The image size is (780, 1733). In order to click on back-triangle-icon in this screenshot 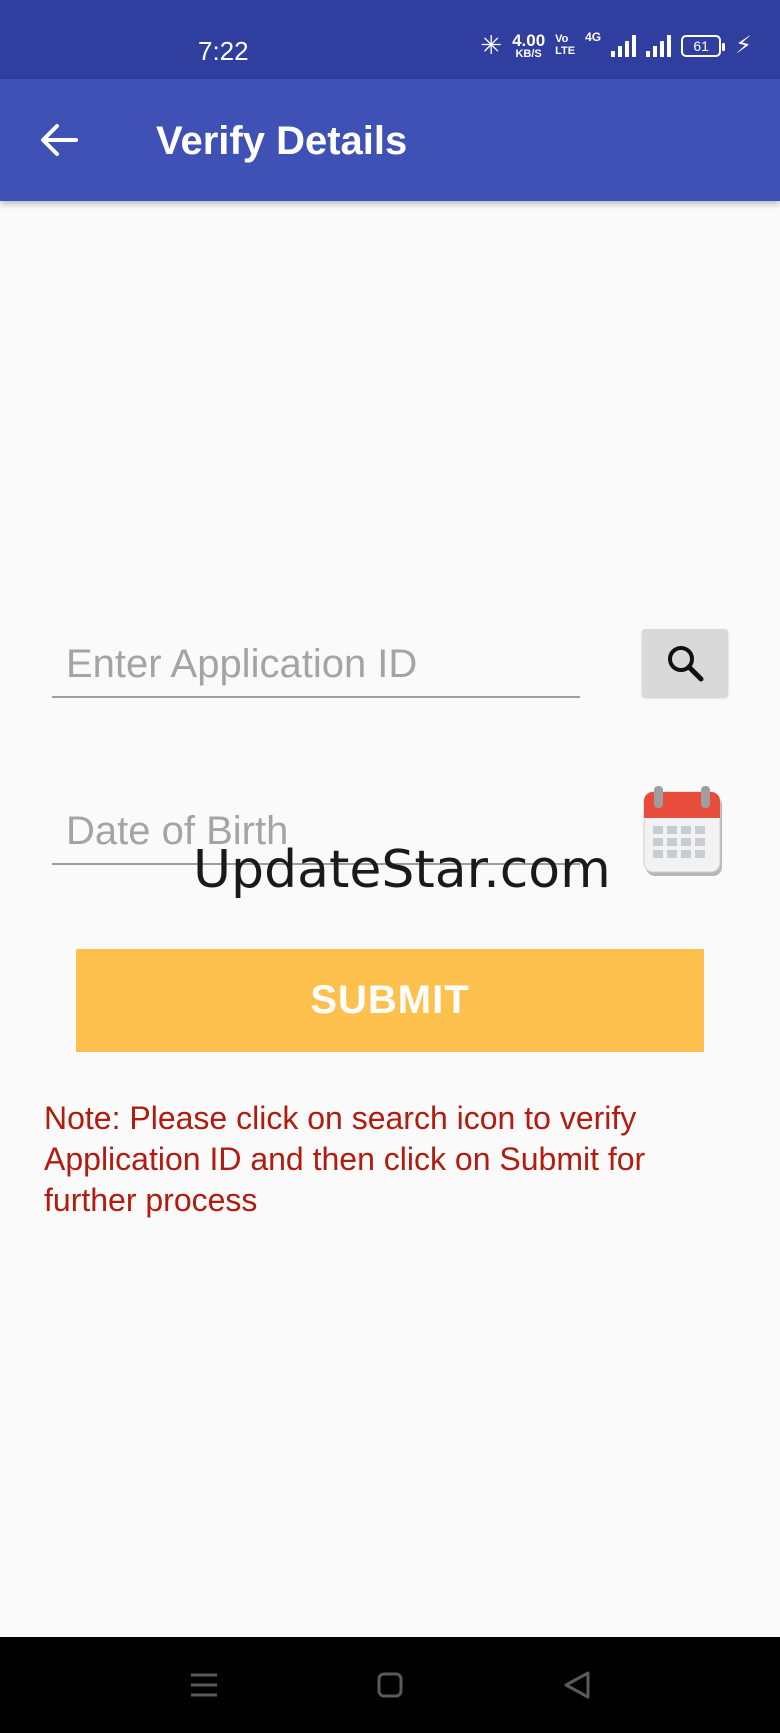, I will do `click(577, 1685)`.